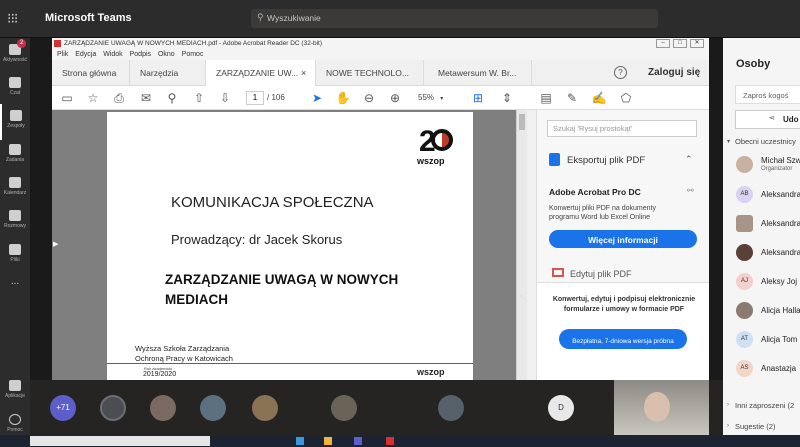  I want to click on section-chevron-icon: ▾, so click(728, 141).